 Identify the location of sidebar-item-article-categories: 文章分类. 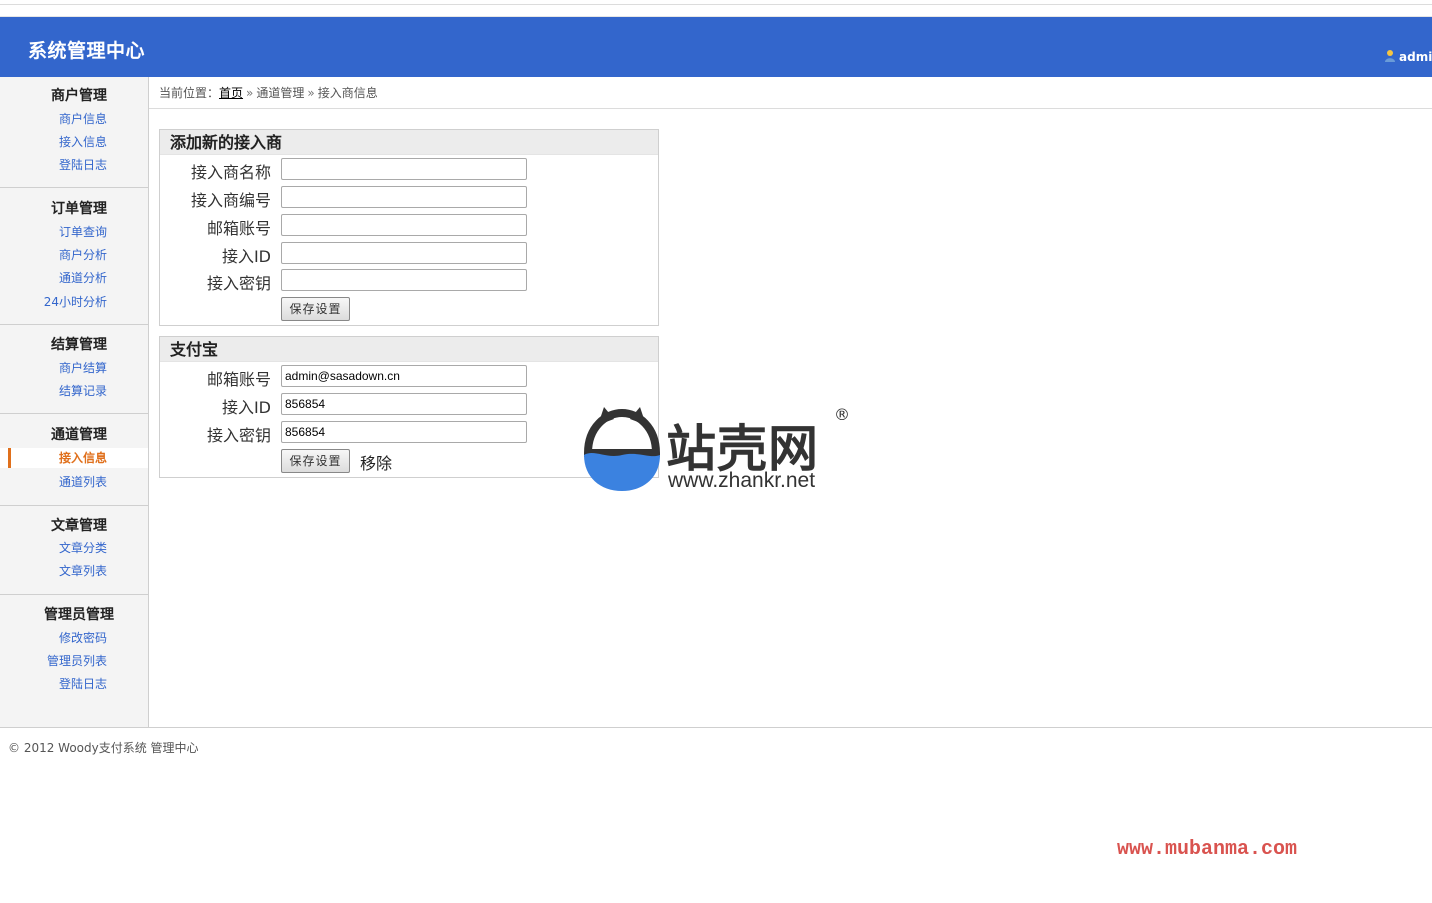
(74, 548).